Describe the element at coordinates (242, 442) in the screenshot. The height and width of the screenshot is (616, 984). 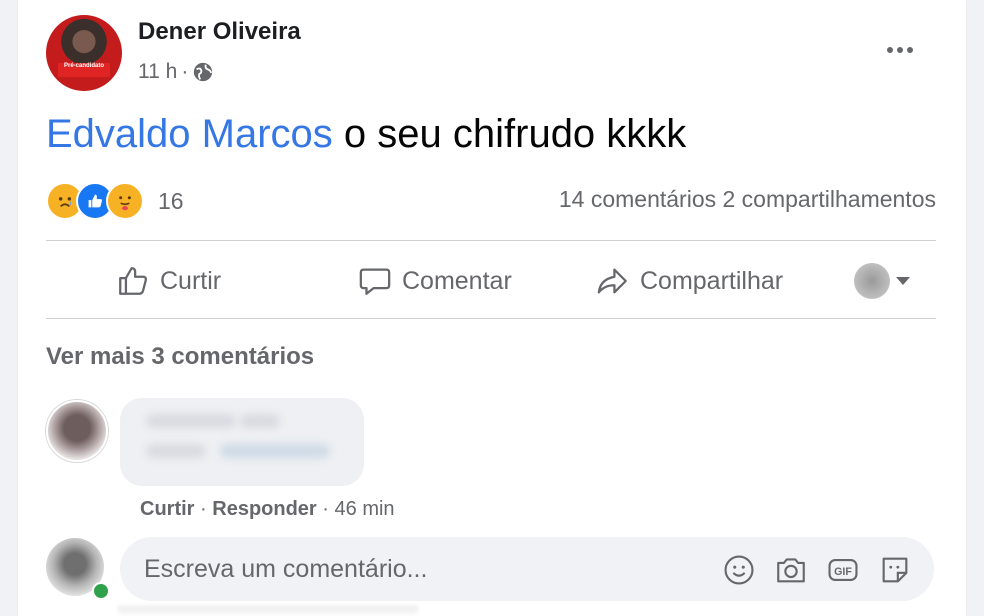
I see `comment-bubble` at that location.